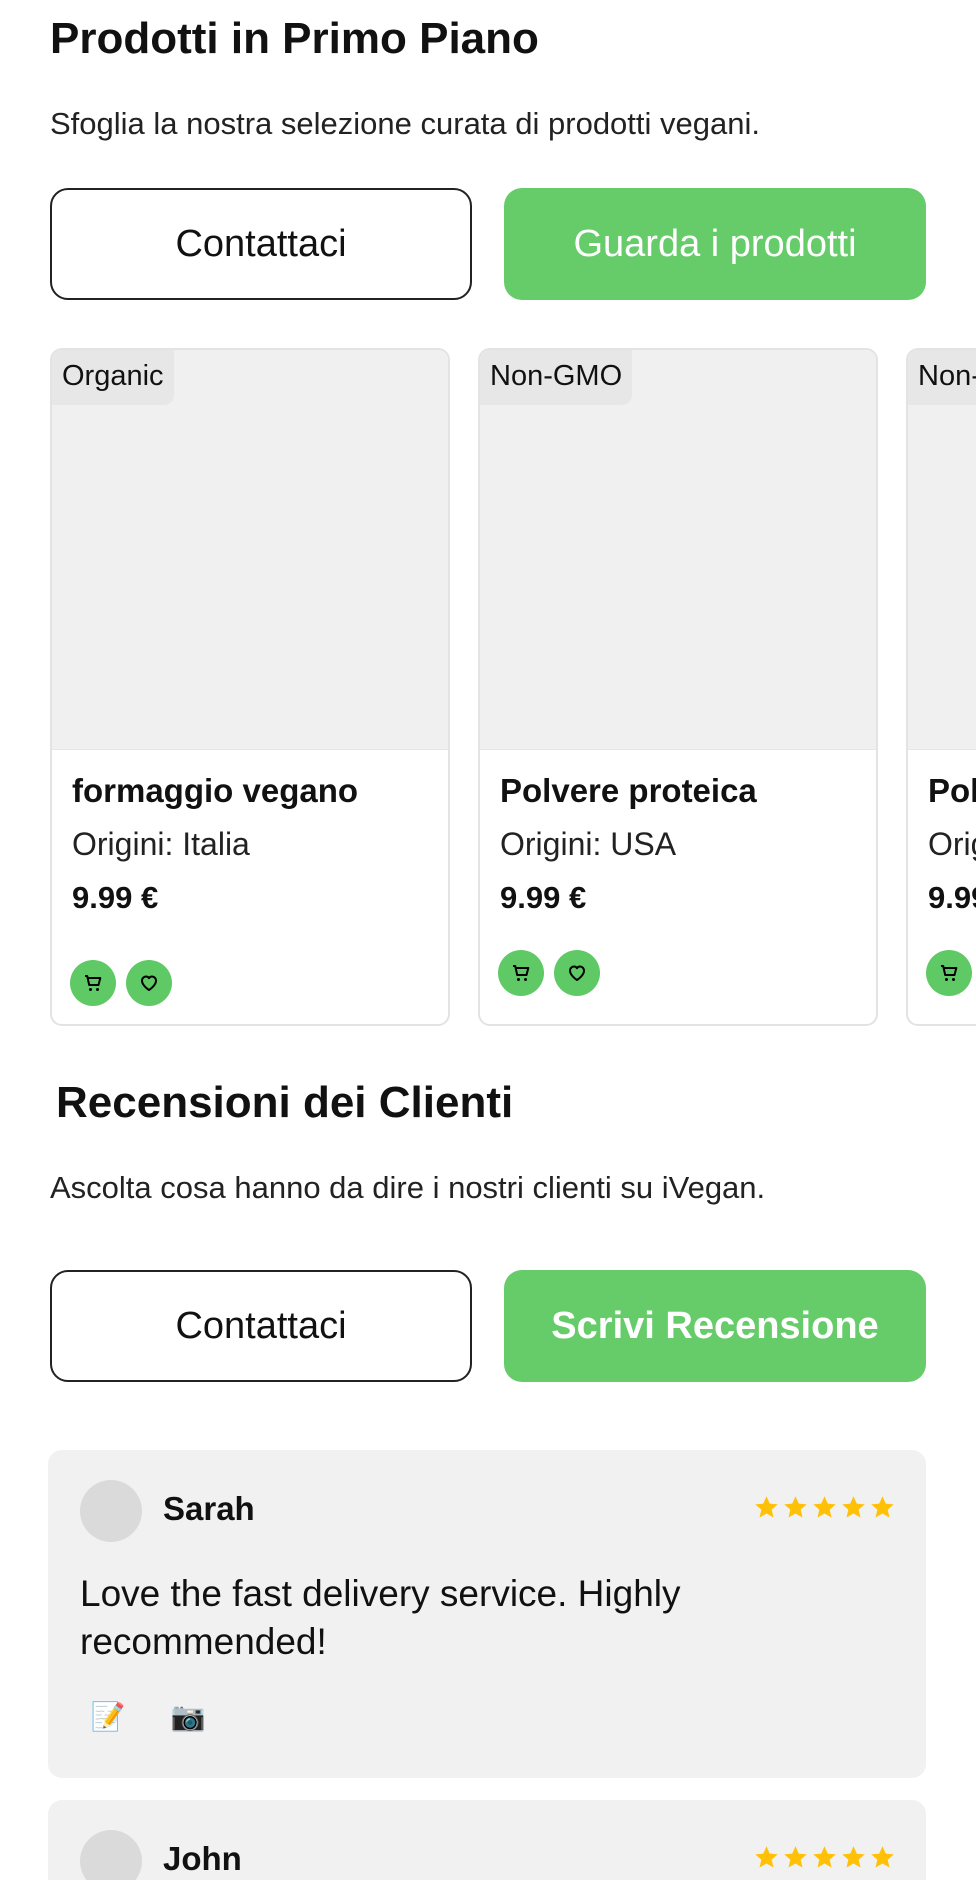 The height and width of the screenshot is (1880, 976). Describe the element at coordinates (261, 244) in the screenshot. I see `contact-button: Contattaci` at that location.